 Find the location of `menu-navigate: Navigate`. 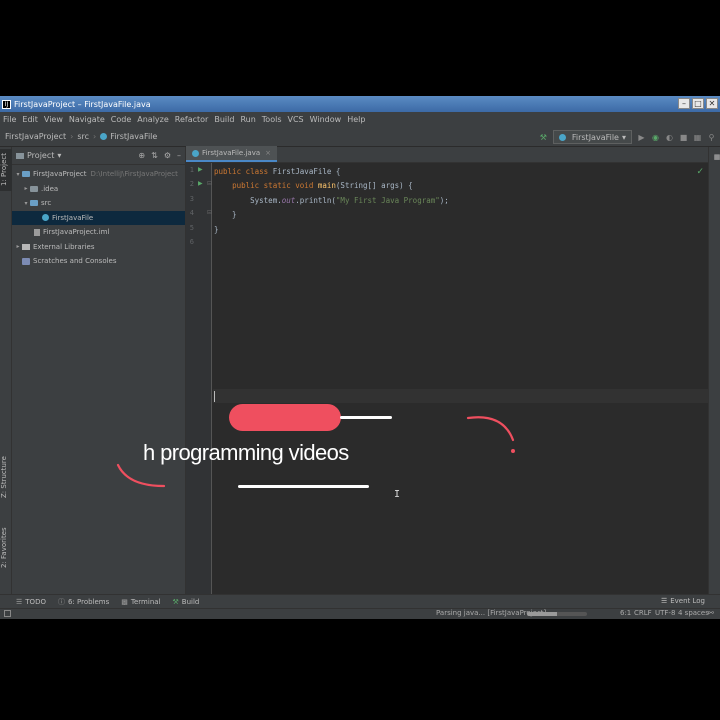

menu-navigate: Navigate is located at coordinates (87, 119).